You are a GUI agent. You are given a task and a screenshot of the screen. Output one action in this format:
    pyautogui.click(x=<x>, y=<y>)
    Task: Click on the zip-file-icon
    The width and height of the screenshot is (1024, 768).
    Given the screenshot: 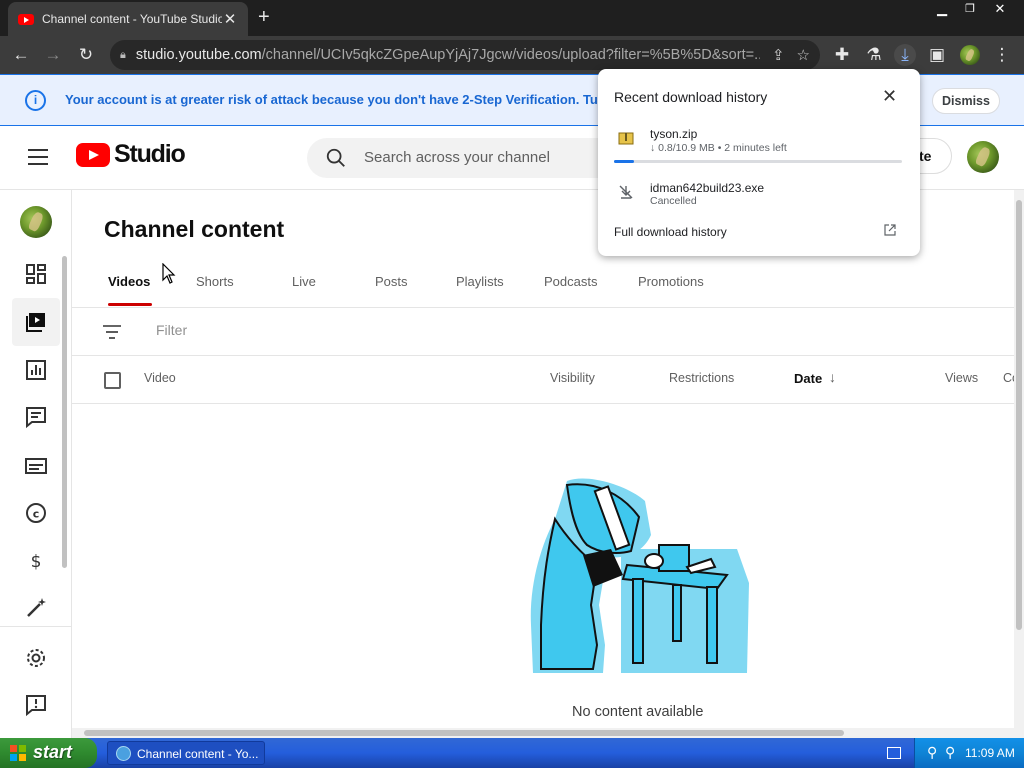 What is the action you would take?
    pyautogui.click(x=626, y=138)
    